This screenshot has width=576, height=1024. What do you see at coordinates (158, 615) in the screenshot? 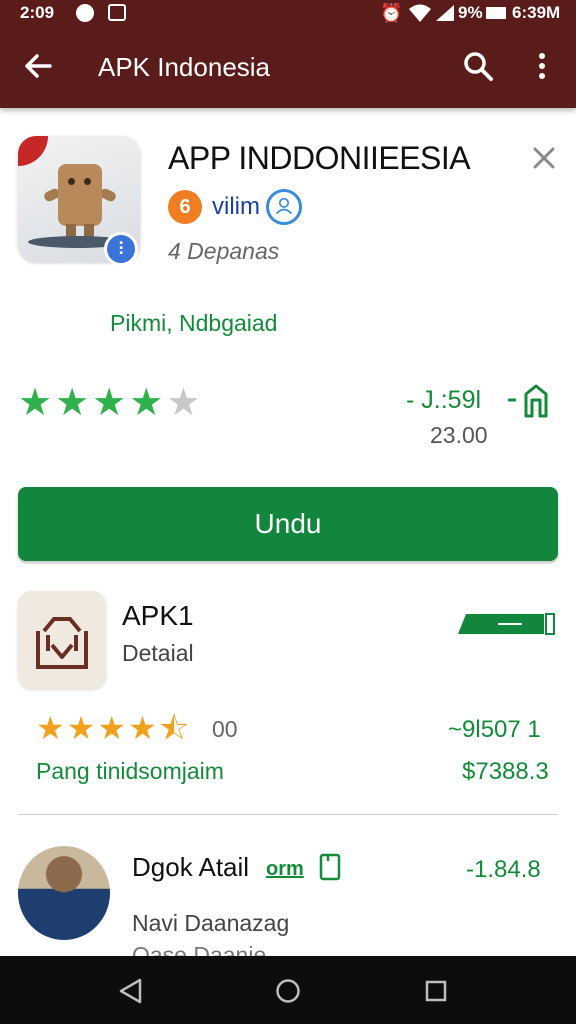
I see `card-title: APK1` at bounding box center [158, 615].